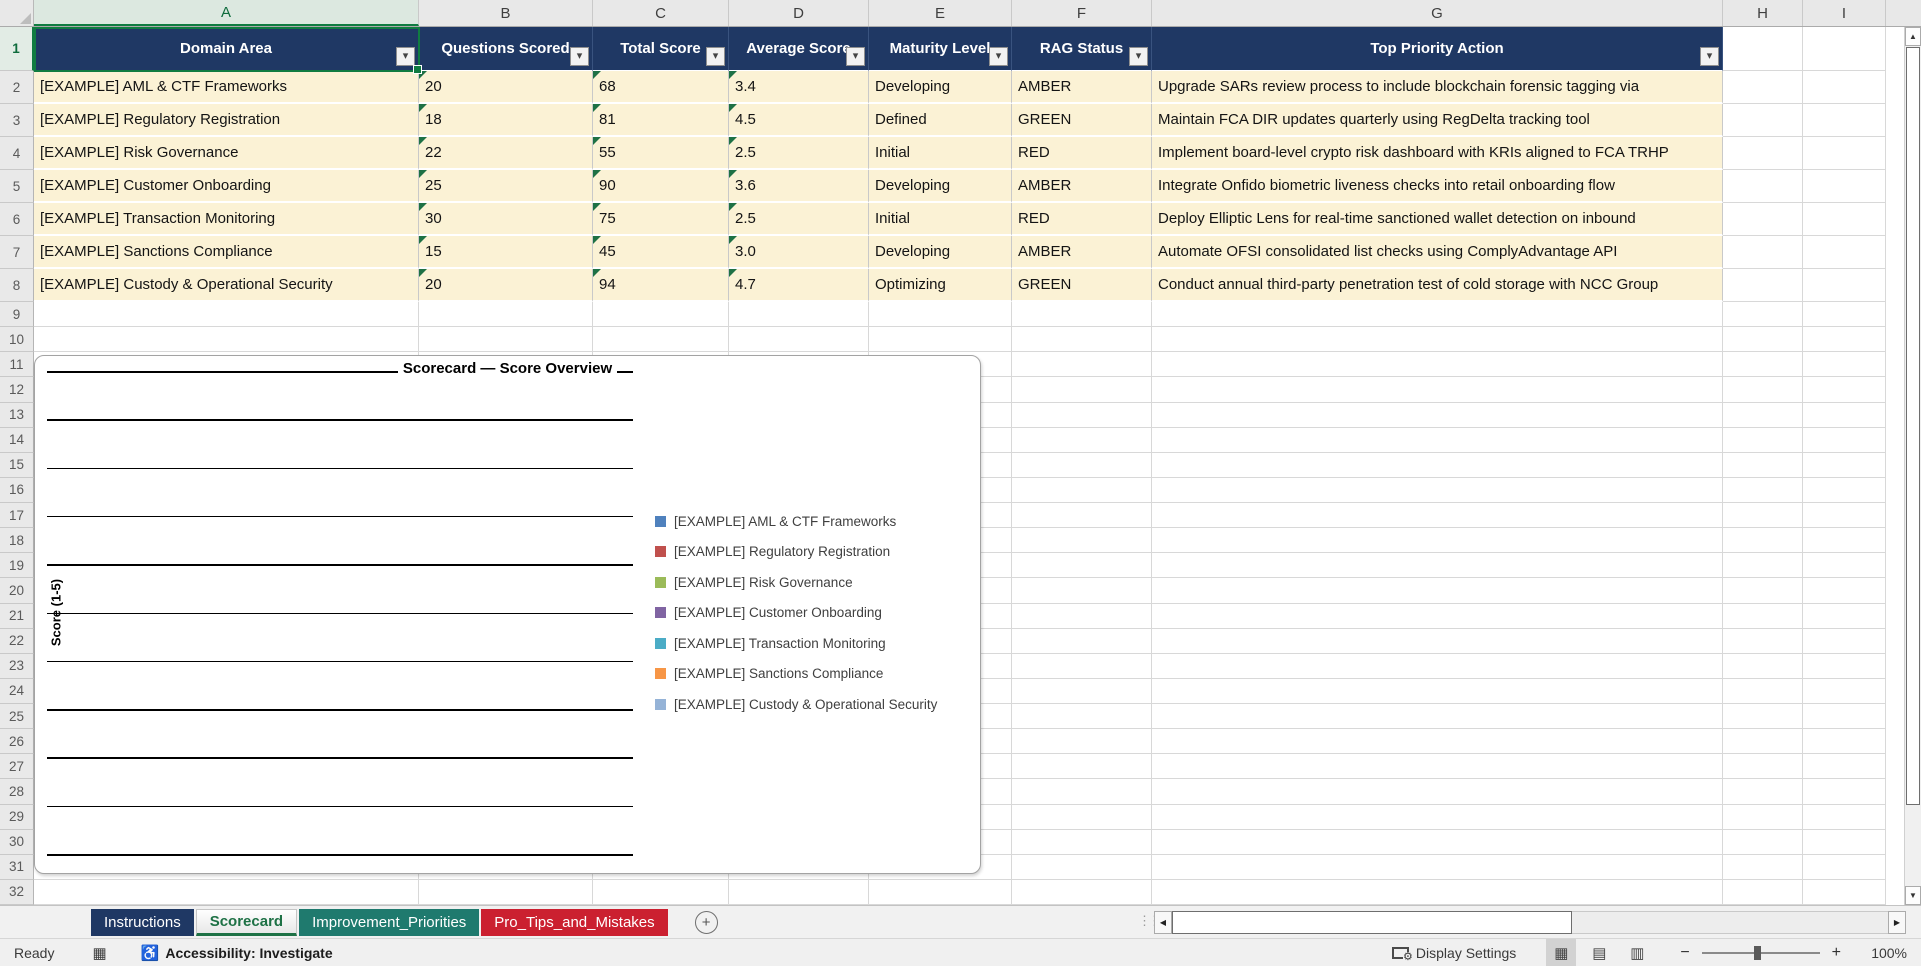 Image resolution: width=1921 pixels, height=966 pixels. What do you see at coordinates (1844, 842) in the screenshot?
I see `cell-I30` at bounding box center [1844, 842].